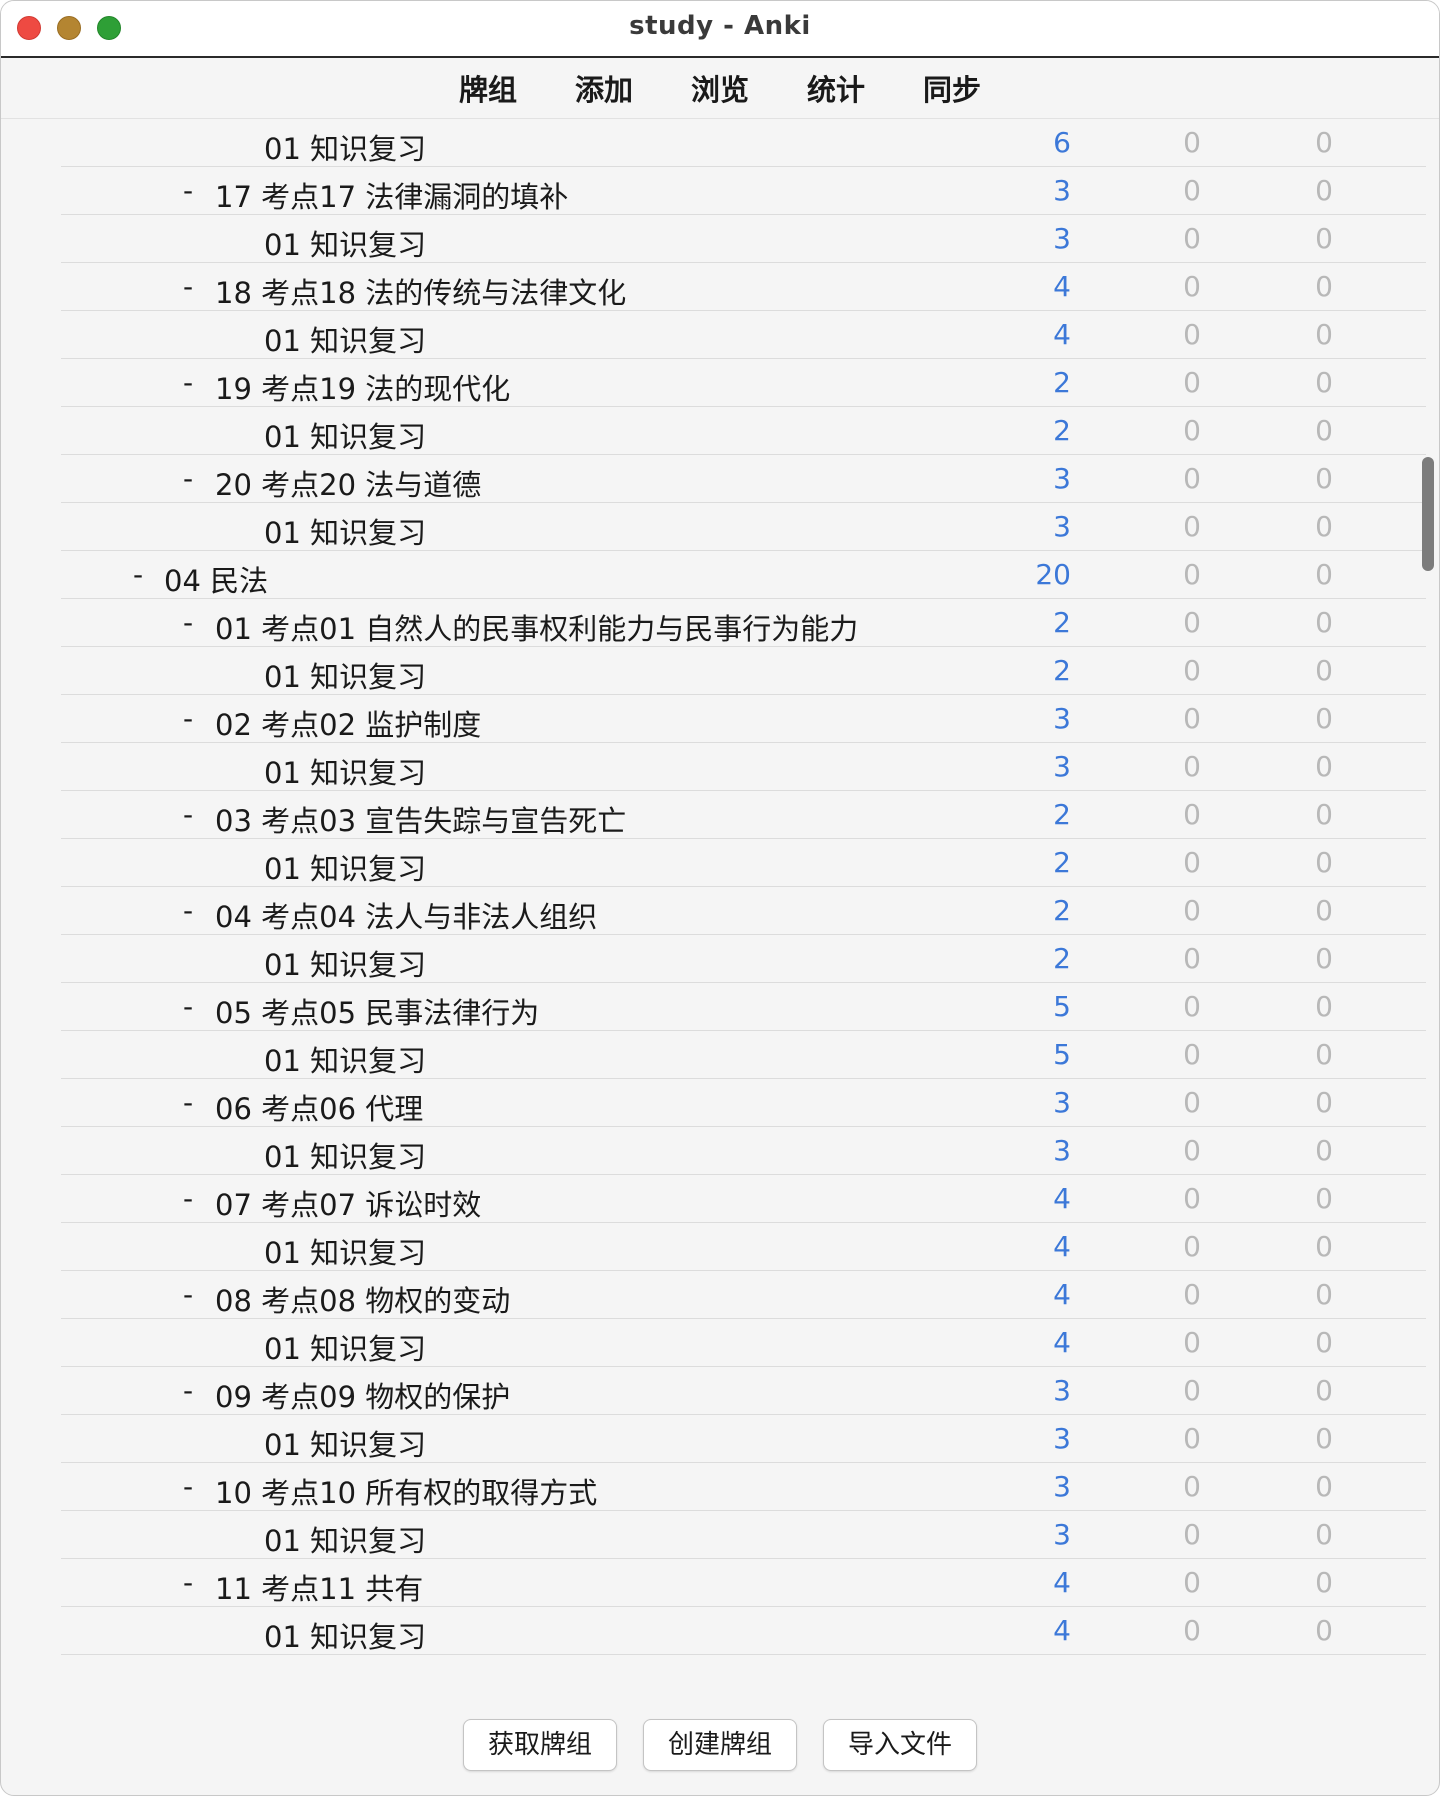 The image size is (1440, 1796). What do you see at coordinates (743, 719) in the screenshot?
I see `deck-row: -02 考点02 监护制度 3 0 0` at bounding box center [743, 719].